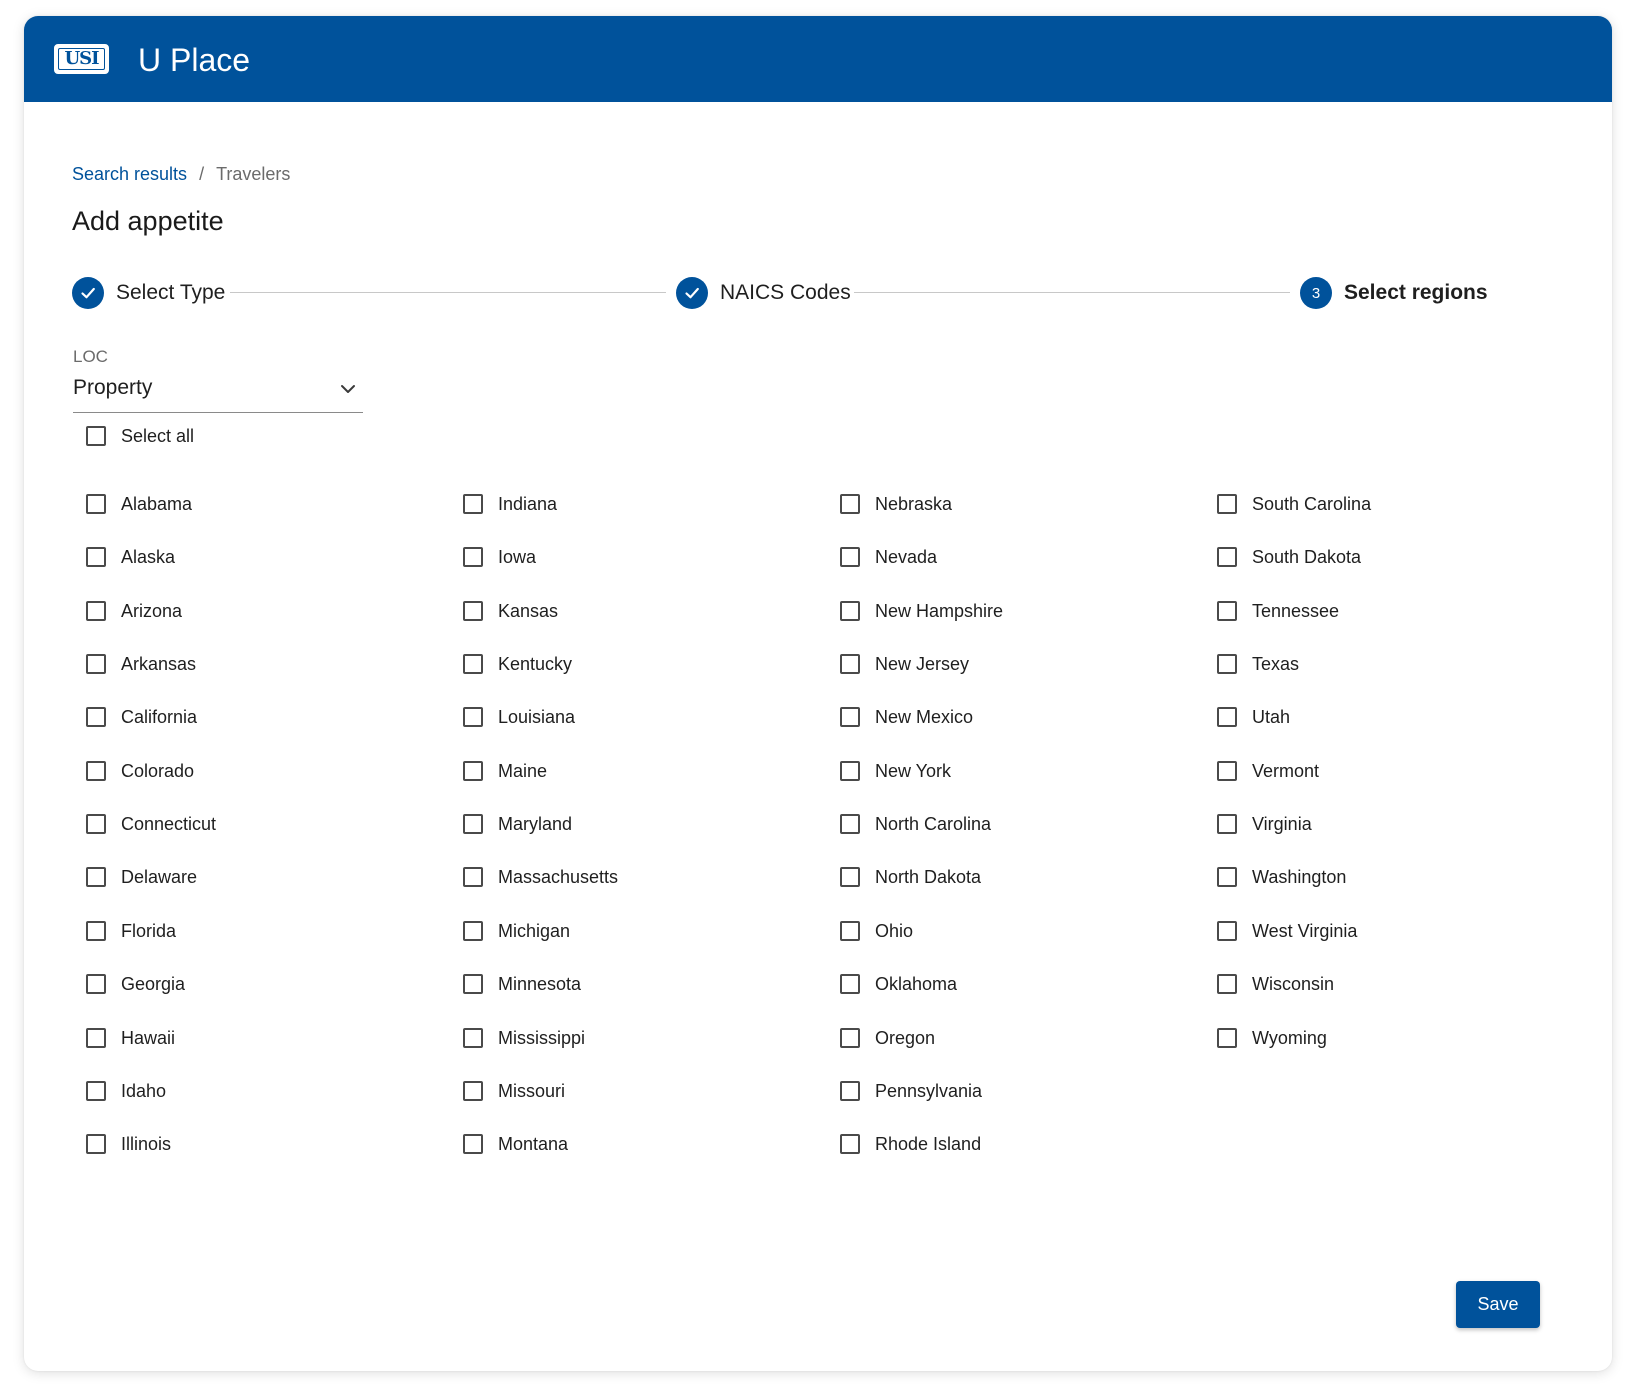 Image resolution: width=1636 pixels, height=1400 pixels. I want to click on step-naics-codes: NAICS Codes, so click(763, 293).